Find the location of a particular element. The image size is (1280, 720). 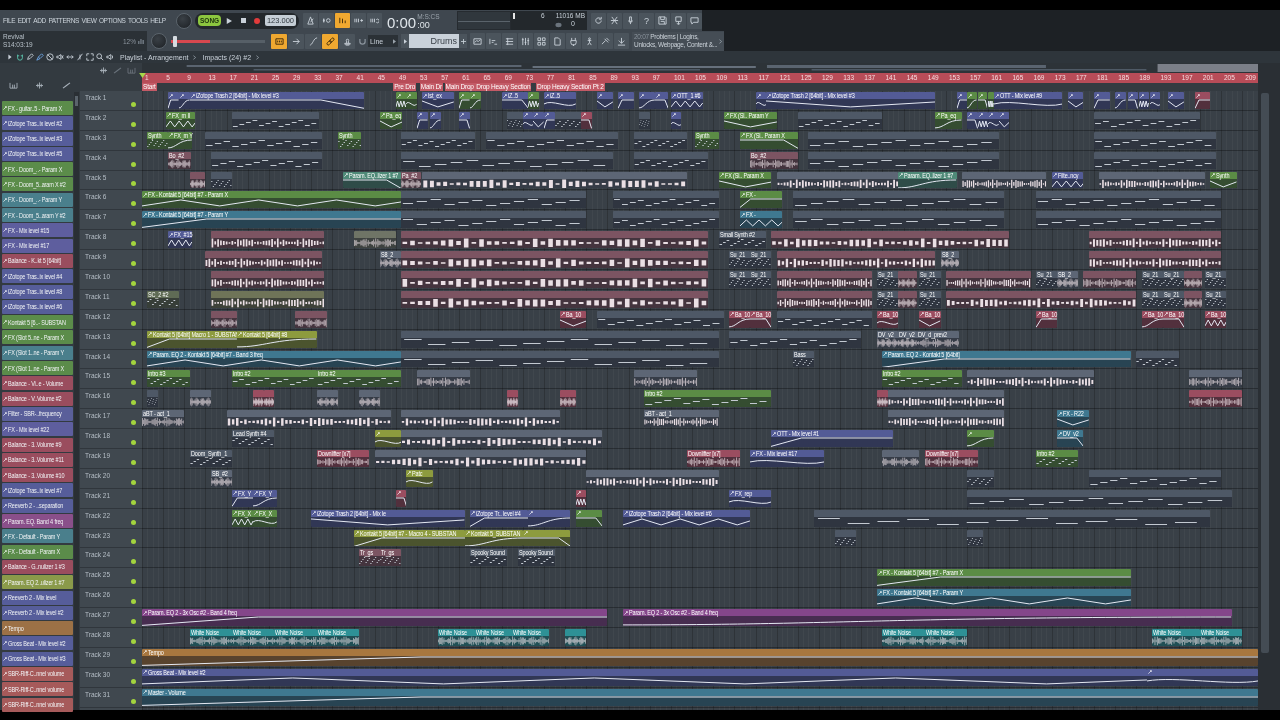

tool-button is located at coordinates (605, 41).